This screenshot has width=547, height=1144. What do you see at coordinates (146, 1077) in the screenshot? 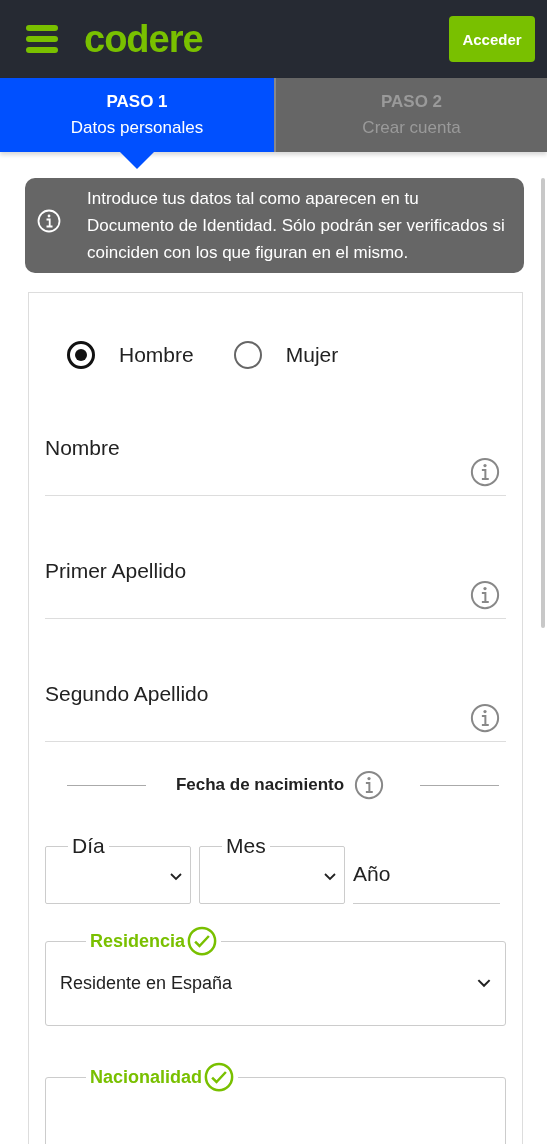
I see `field-label: Nacionalidad` at bounding box center [146, 1077].